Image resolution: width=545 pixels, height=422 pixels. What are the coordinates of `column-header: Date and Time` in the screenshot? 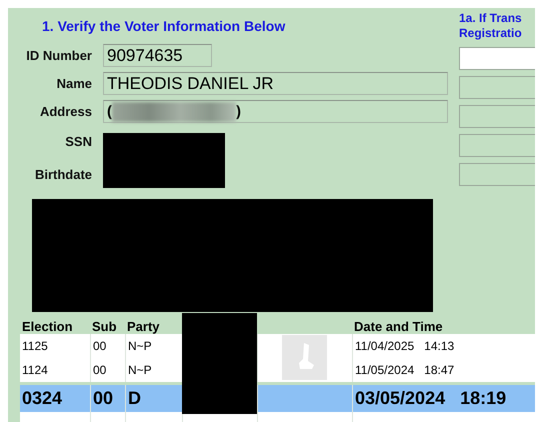 It's located at (398, 326).